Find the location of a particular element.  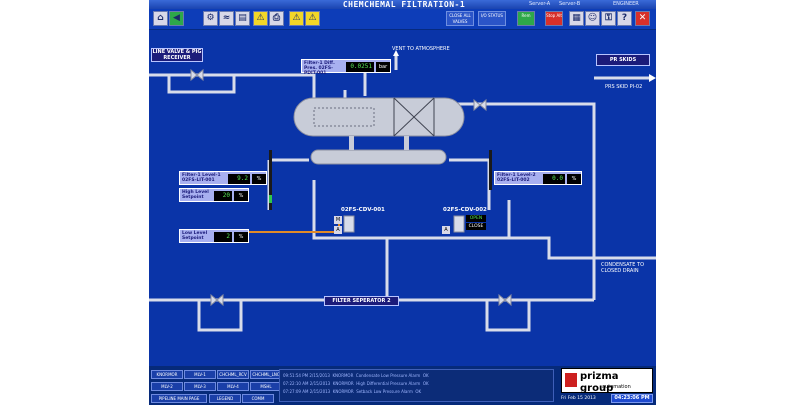

valve2-open-indicator: OPEN is located at coordinates (476, 218).